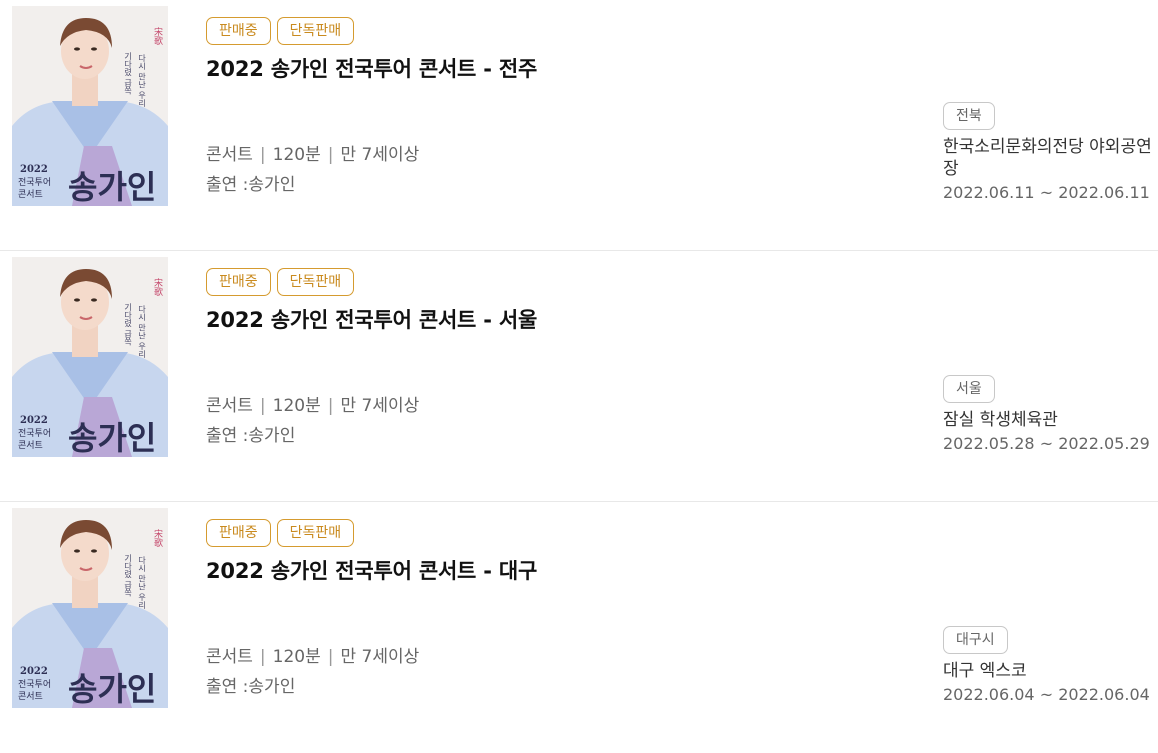 Image resolution: width=1158 pixels, height=753 pixels. What do you see at coordinates (1000, 420) in the screenshot?
I see `venue-name: 잠실 학생체육관` at bounding box center [1000, 420].